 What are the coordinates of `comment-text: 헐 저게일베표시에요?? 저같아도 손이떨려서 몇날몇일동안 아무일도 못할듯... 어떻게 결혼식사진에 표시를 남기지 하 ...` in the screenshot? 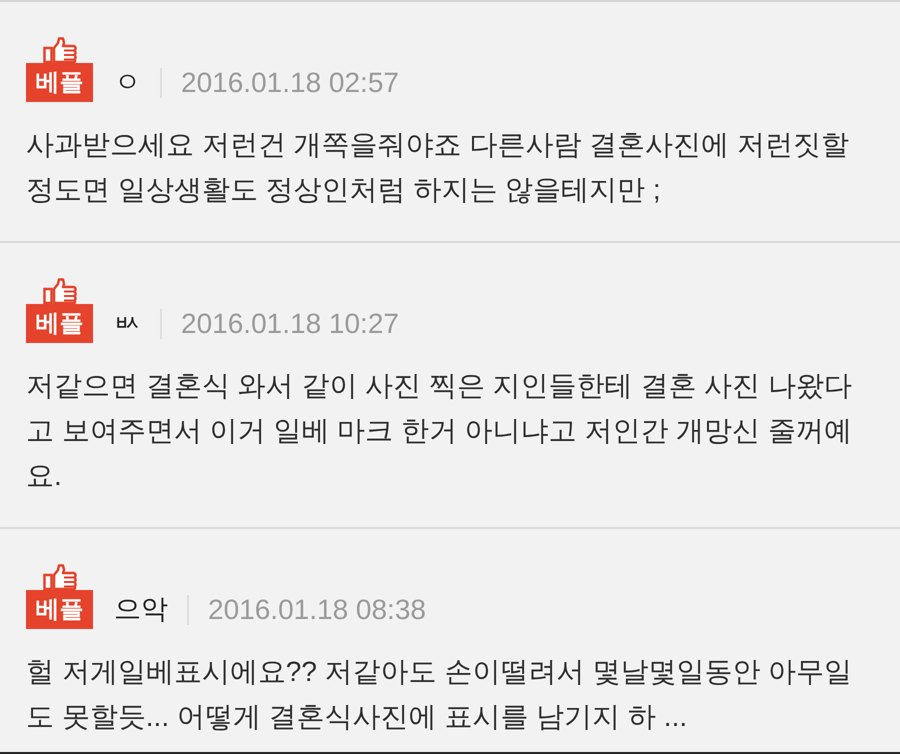 It's located at (440, 694).